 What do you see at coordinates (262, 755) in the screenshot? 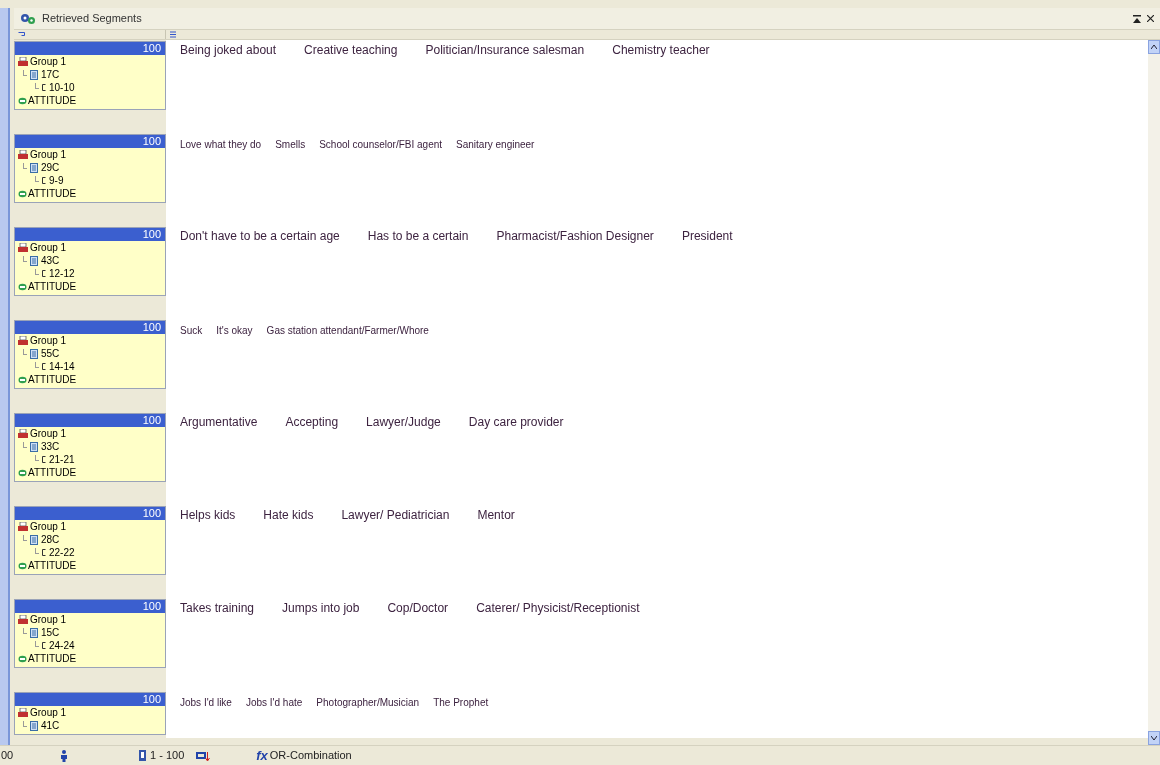
I see `function-icon: fx` at bounding box center [262, 755].